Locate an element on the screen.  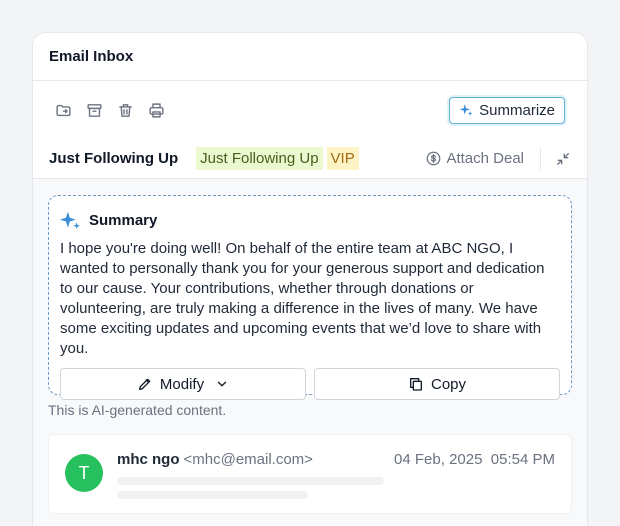
ai-generated-note: This is AI-generated content. is located at coordinates (137, 410).